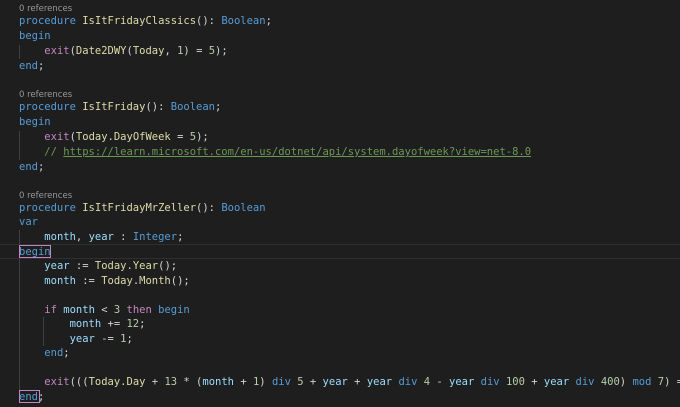 This screenshot has height=407, width=680. I want to click on function-name: Month, so click(155, 281).